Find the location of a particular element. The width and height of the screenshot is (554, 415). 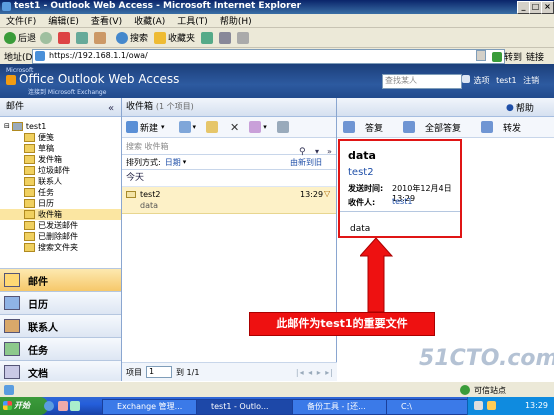

nav-contacts: 联系人 is located at coordinates (60, 325).